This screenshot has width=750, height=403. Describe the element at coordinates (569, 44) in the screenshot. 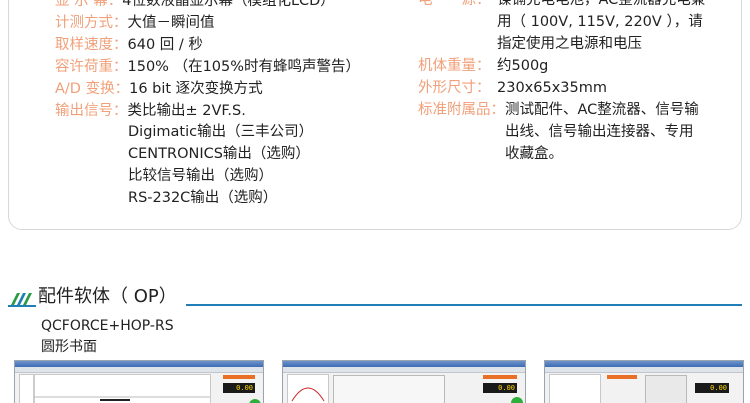

I see `power-line-3: 指定使用之电源和电压` at that location.